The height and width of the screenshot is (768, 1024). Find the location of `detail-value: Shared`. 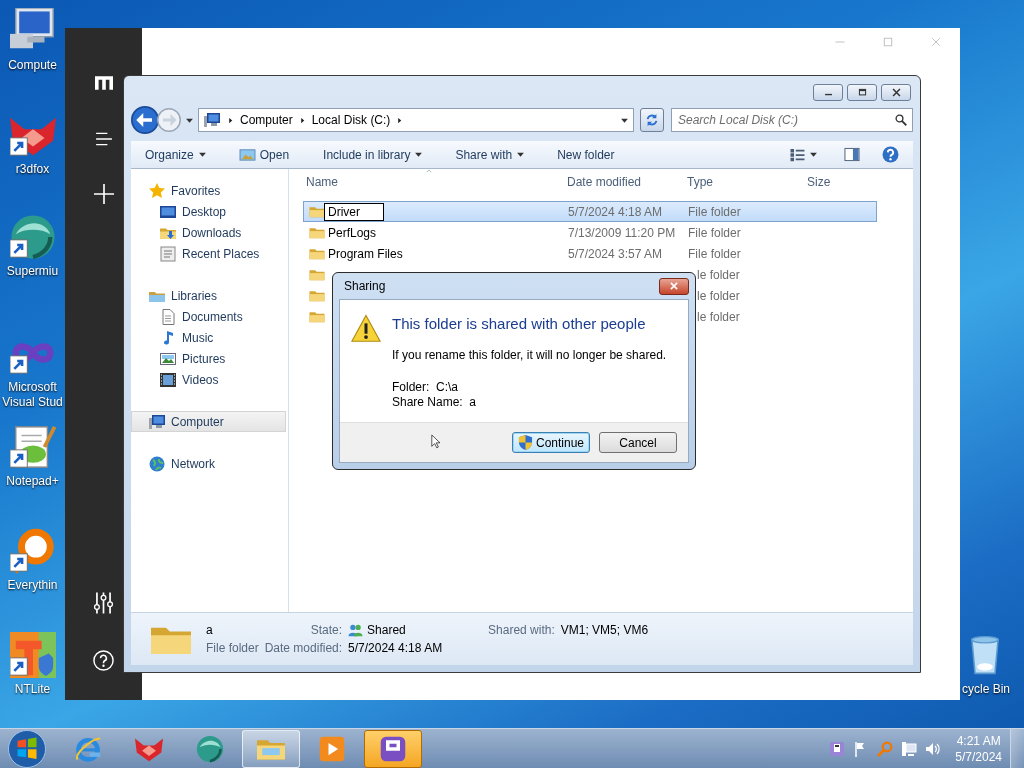

detail-value: Shared is located at coordinates (386, 630).